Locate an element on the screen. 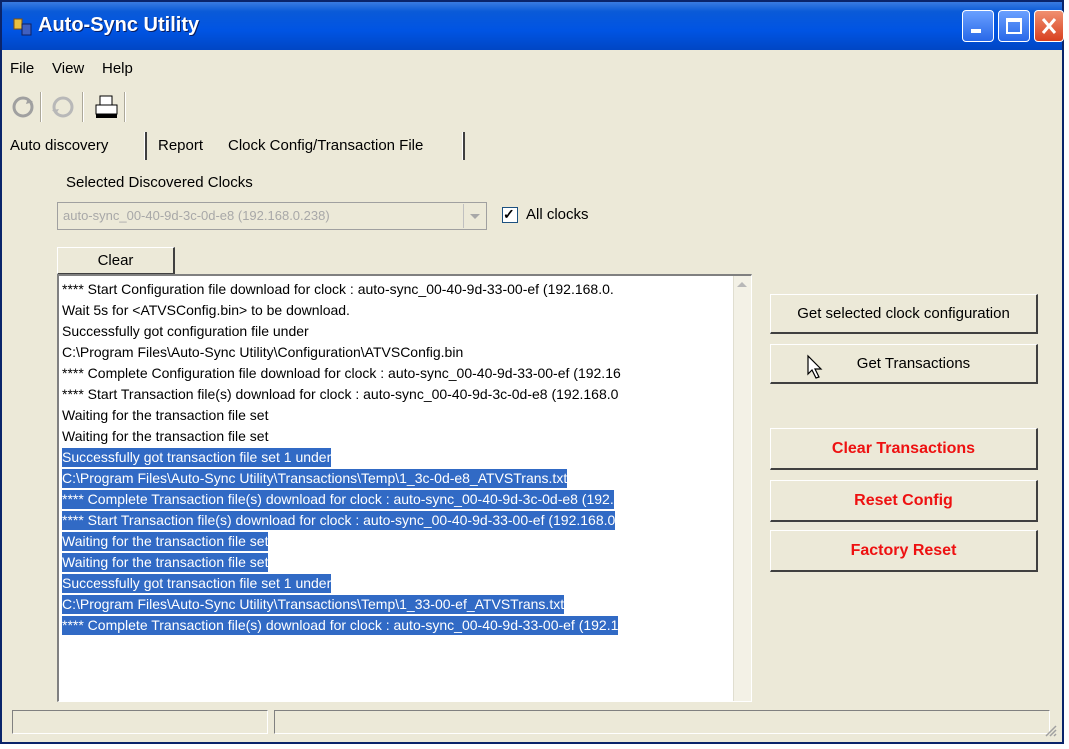 The height and width of the screenshot is (749, 1069). menu-help: Help is located at coordinates (117, 68).